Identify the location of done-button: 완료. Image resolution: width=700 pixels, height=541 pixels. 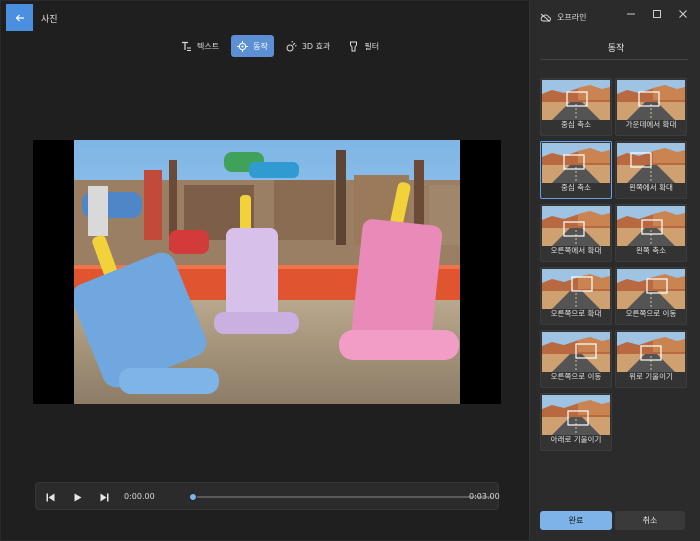
(576, 520).